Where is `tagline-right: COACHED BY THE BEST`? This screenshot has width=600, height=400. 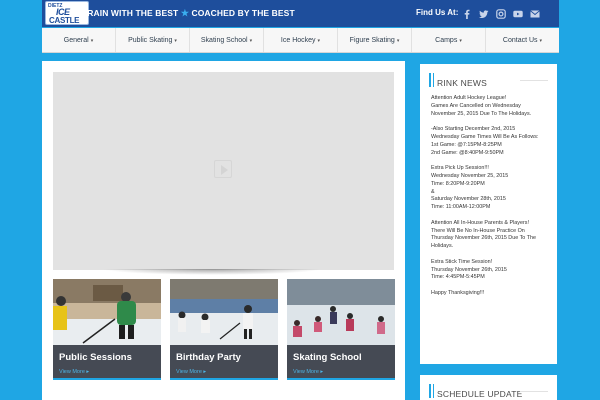
tagline-right: COACHED BY THE BEST is located at coordinates (243, 13).